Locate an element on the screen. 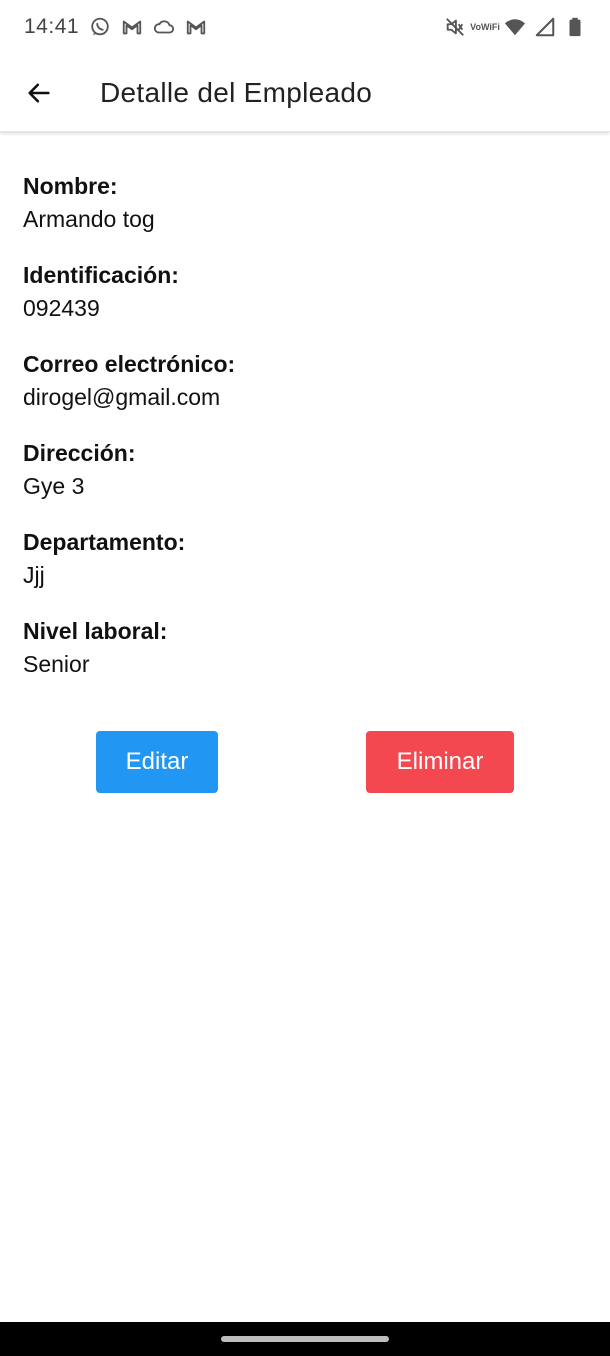  wifi-icon is located at coordinates (515, 27).